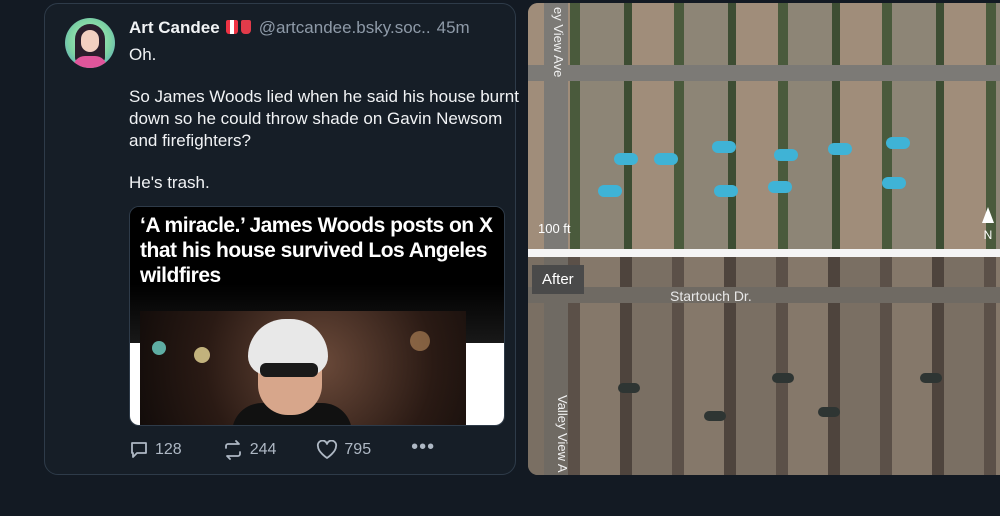  Describe the element at coordinates (90, 62) in the screenshot. I see `avatar-shirt` at that location.